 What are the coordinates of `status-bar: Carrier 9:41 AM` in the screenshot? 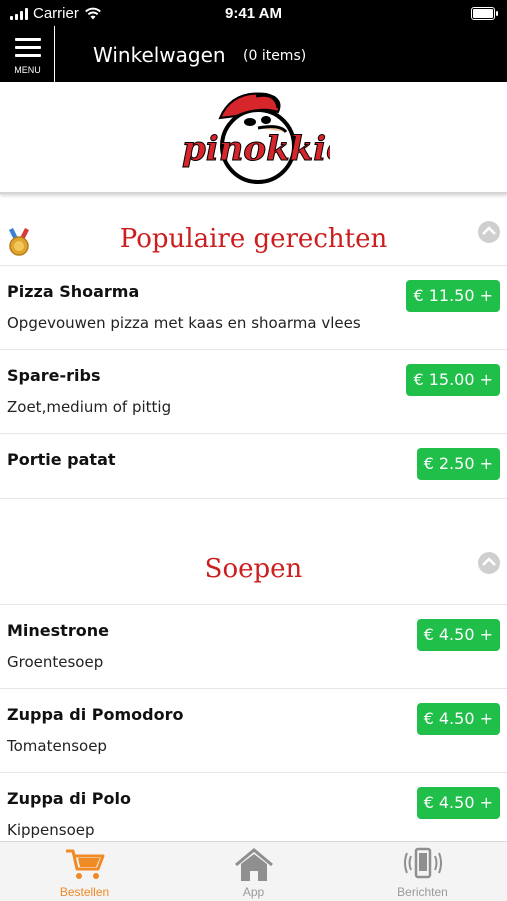 It's located at (253, 13).